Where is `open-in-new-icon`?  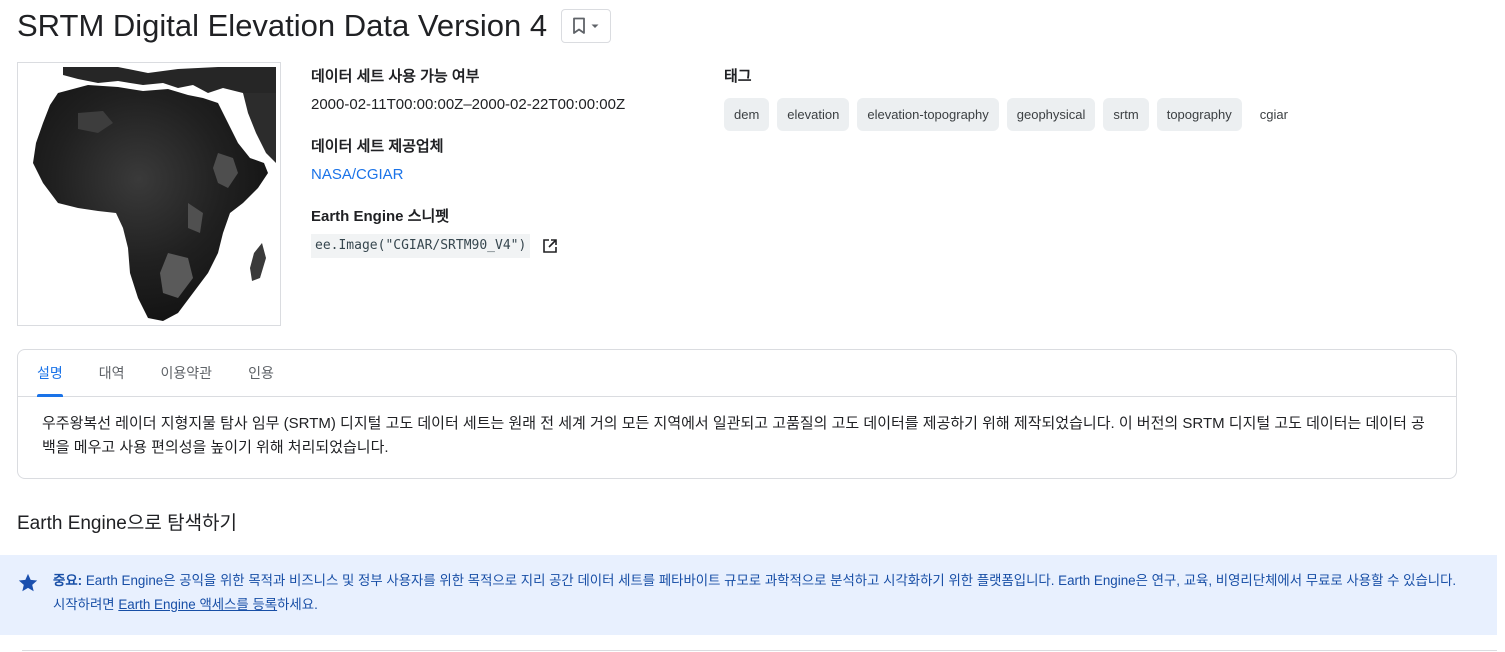
open-in-new-icon is located at coordinates (550, 246).